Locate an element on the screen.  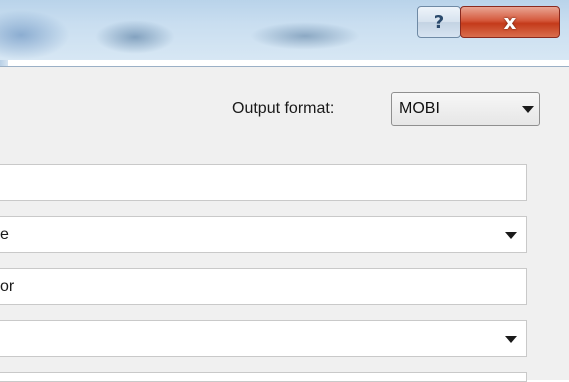
text-field-2-value: or is located at coordinates (7, 286).